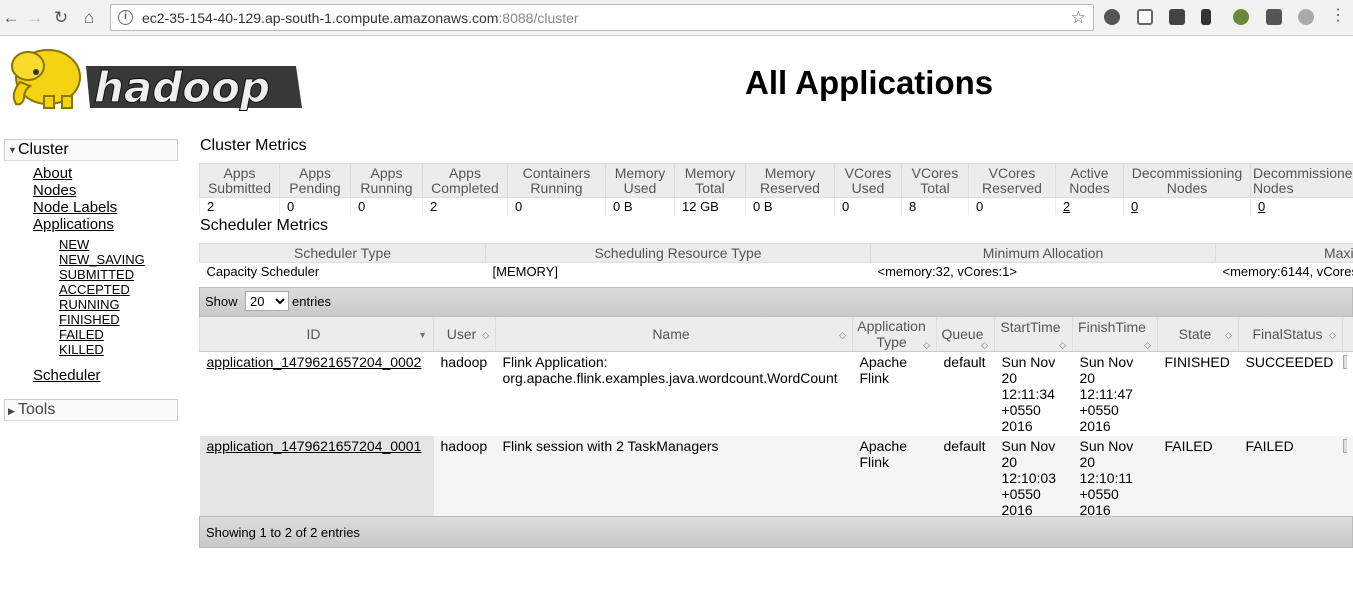 This screenshot has width=1353, height=605. Describe the element at coordinates (11, 411) in the screenshot. I see `triangle-right-icon: ▶` at that location.